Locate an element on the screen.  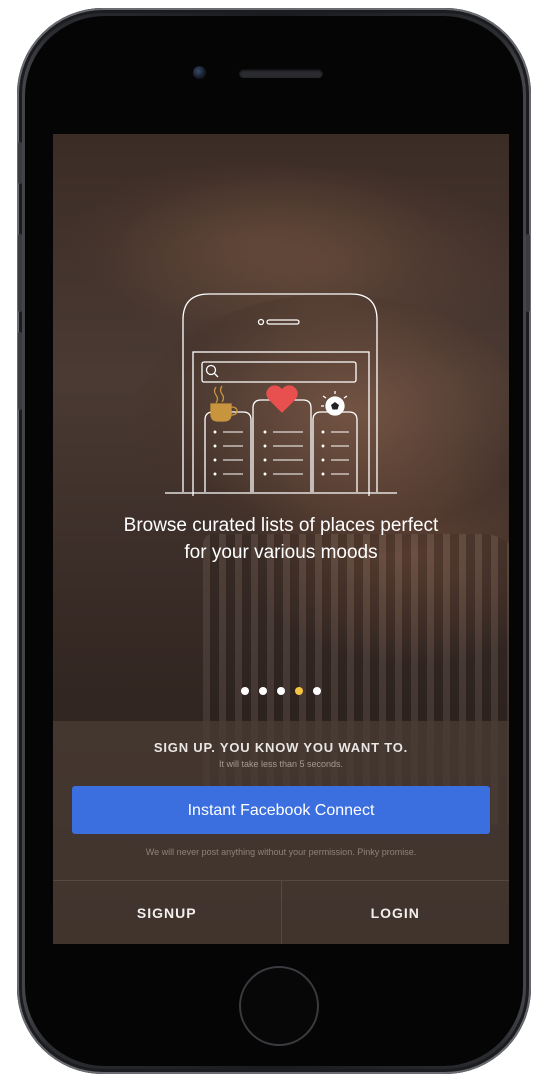
heart-icon is located at coordinates (282, 399).